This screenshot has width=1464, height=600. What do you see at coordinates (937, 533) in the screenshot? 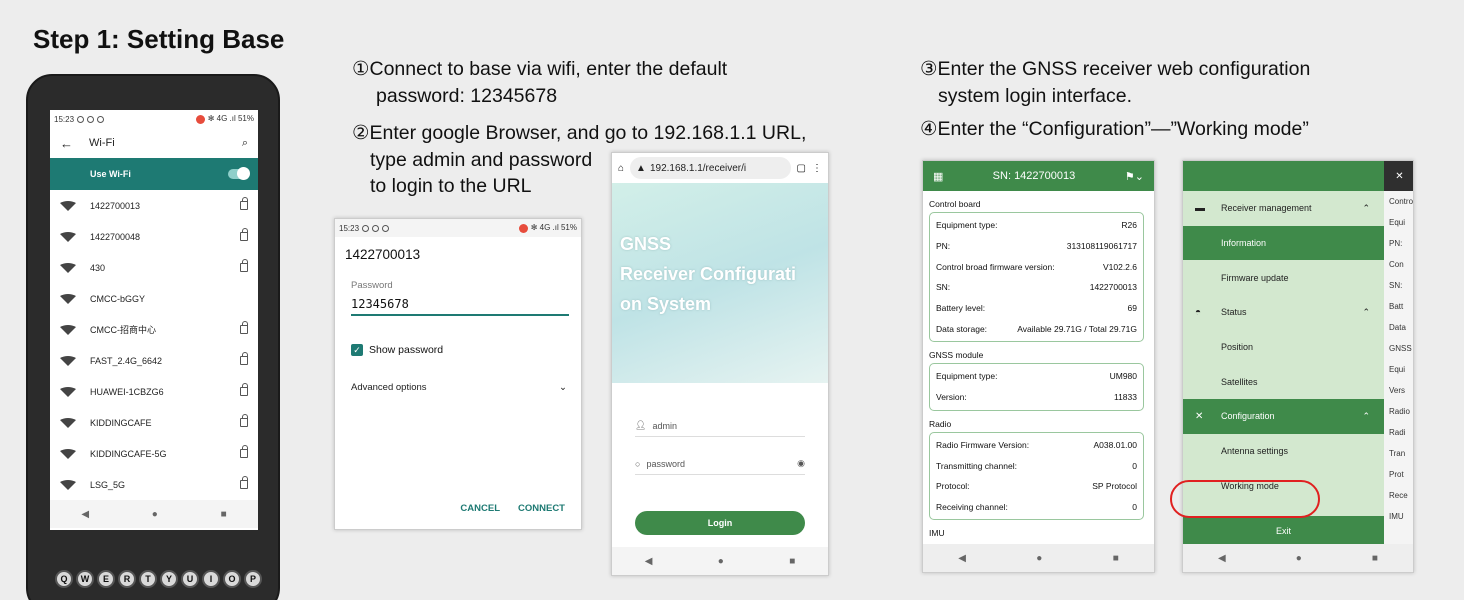
I see `section-imu: IMU` at bounding box center [937, 533].